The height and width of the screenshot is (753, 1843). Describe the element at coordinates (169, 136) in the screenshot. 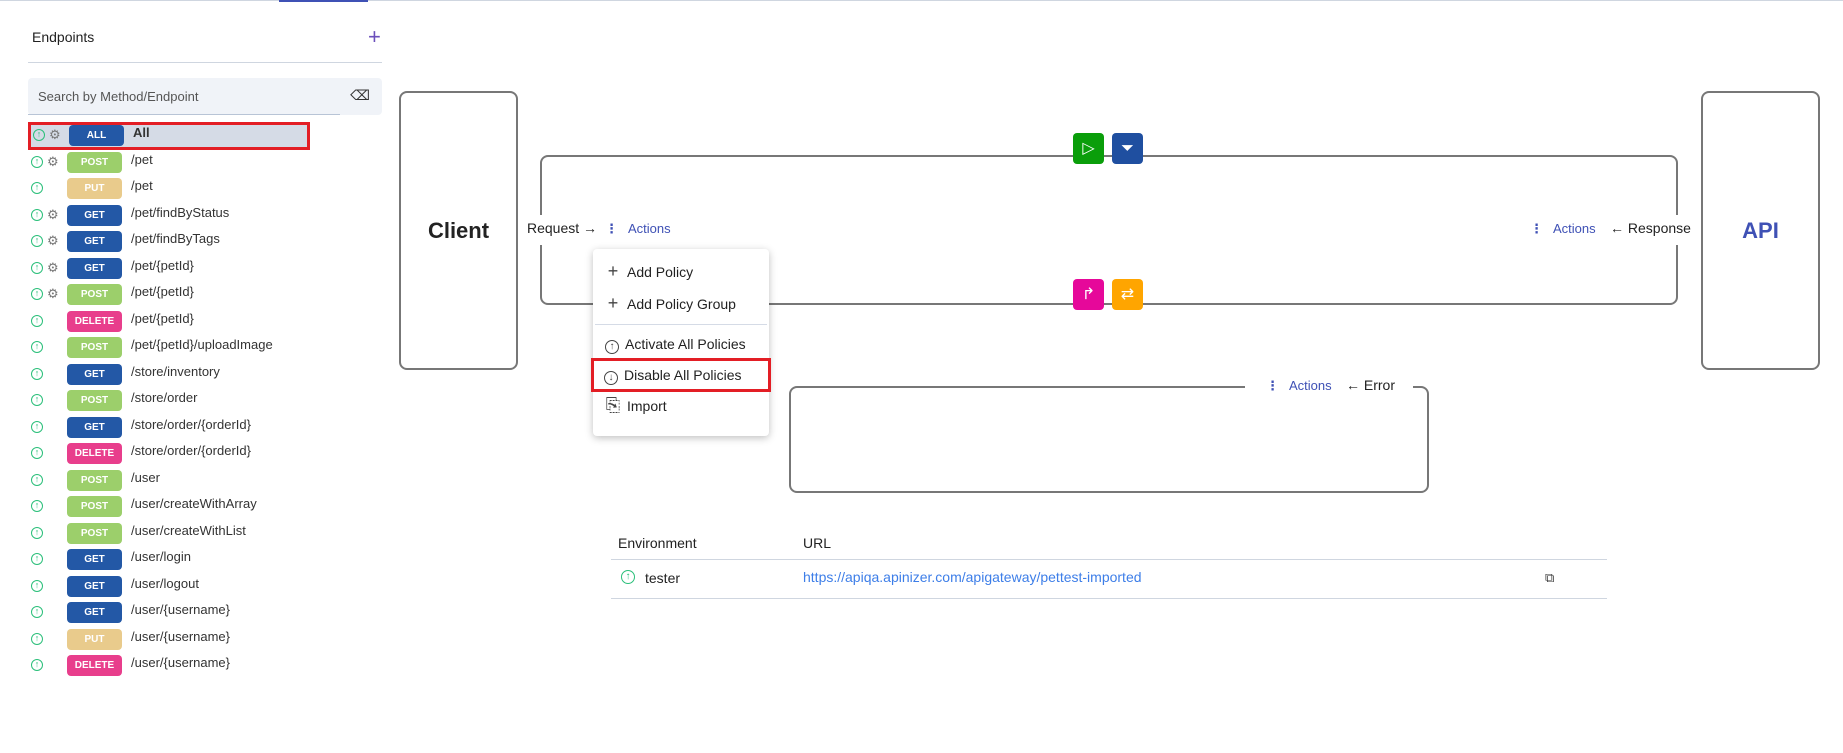

I see `endpoint-row: ↑ ⚙ ALL All` at that location.